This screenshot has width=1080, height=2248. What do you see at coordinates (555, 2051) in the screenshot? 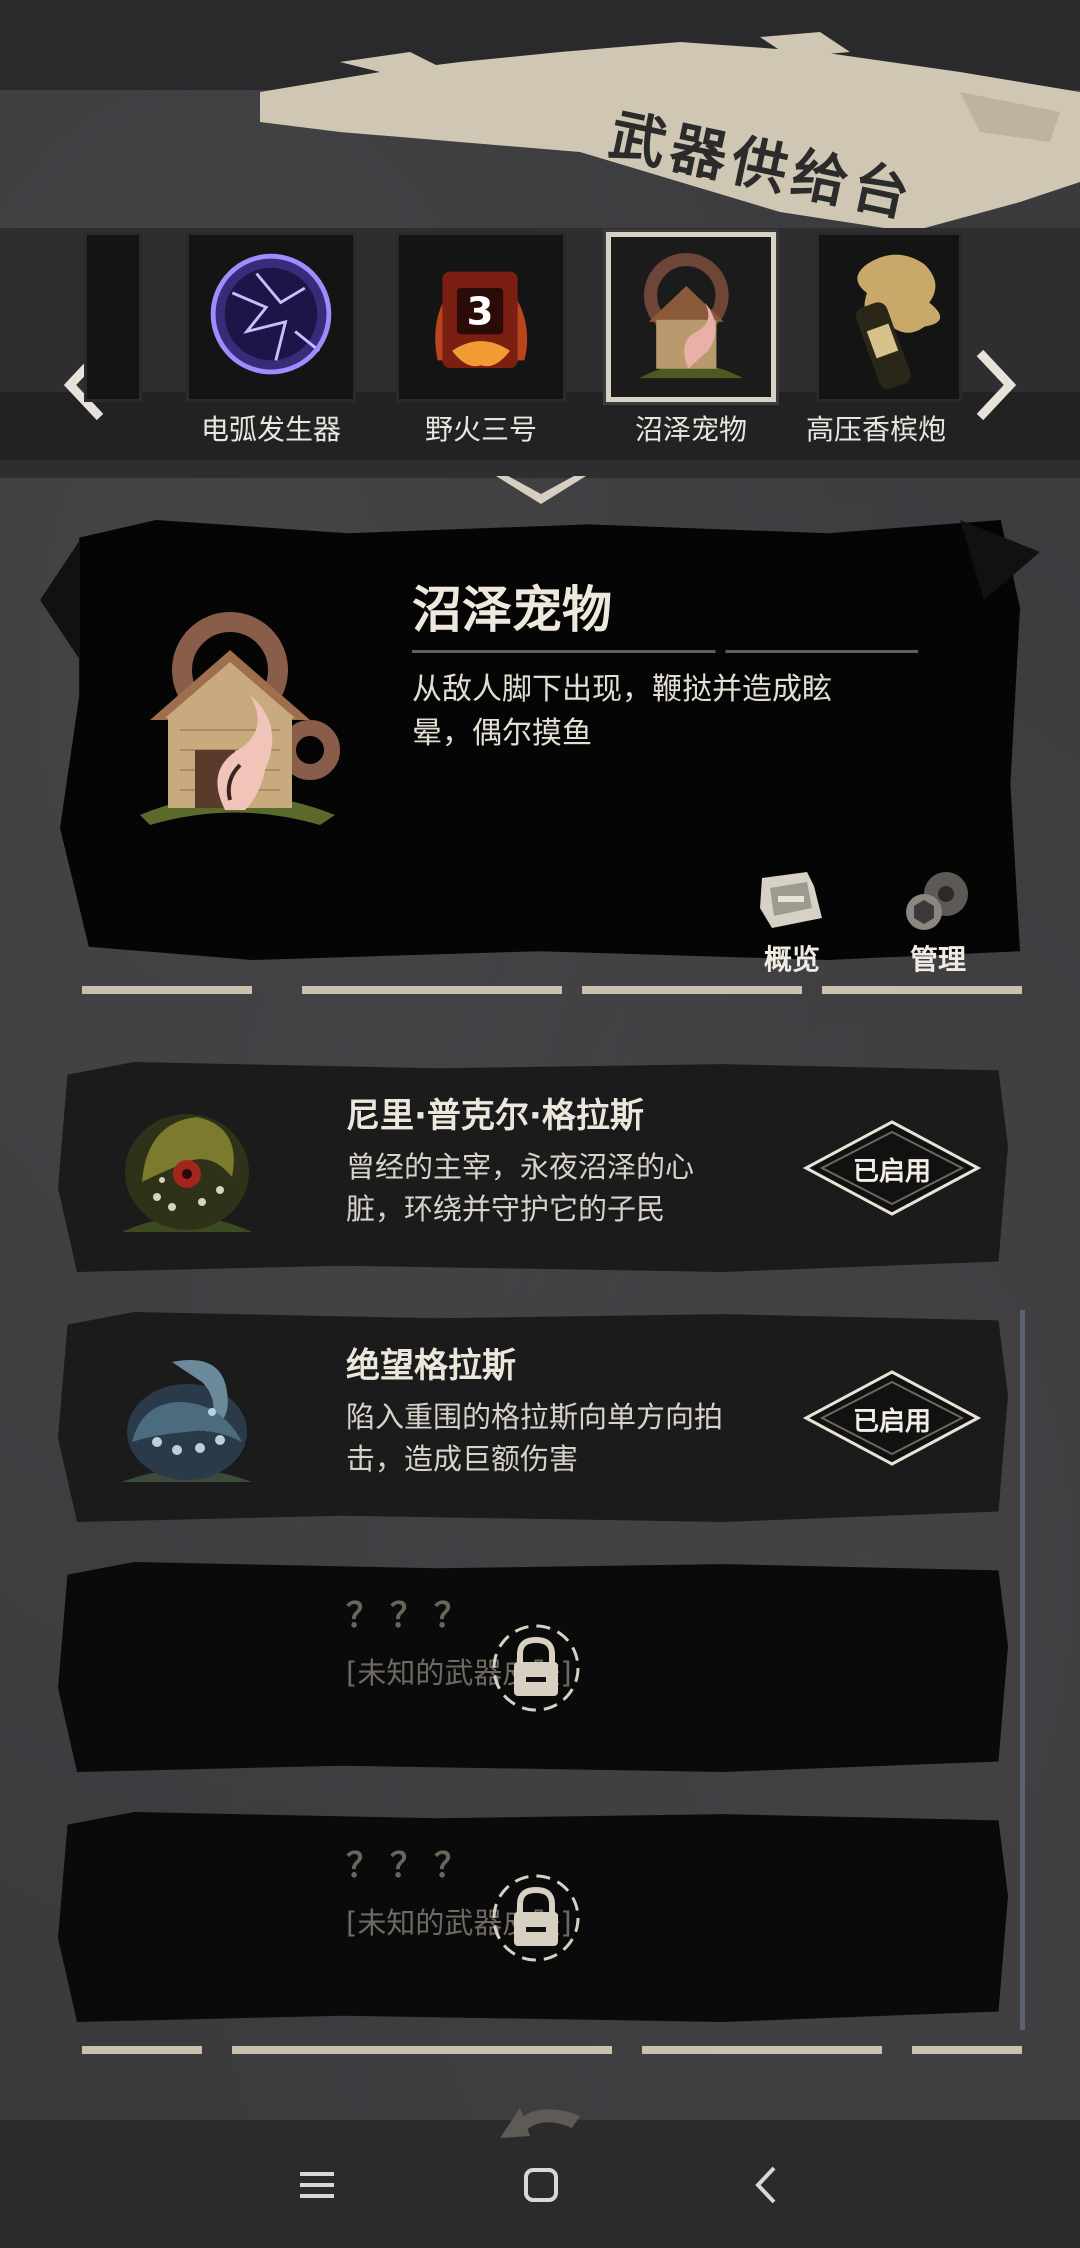
I see `list-bottom-rule` at bounding box center [555, 2051].